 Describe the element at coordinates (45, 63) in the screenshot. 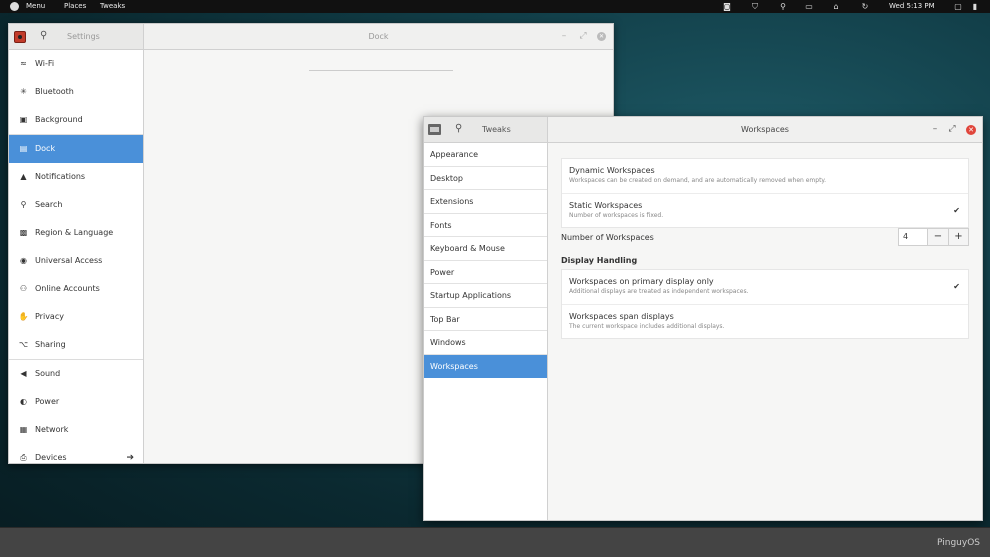

I see `sidebar-item-label: Wi-Fi` at that location.